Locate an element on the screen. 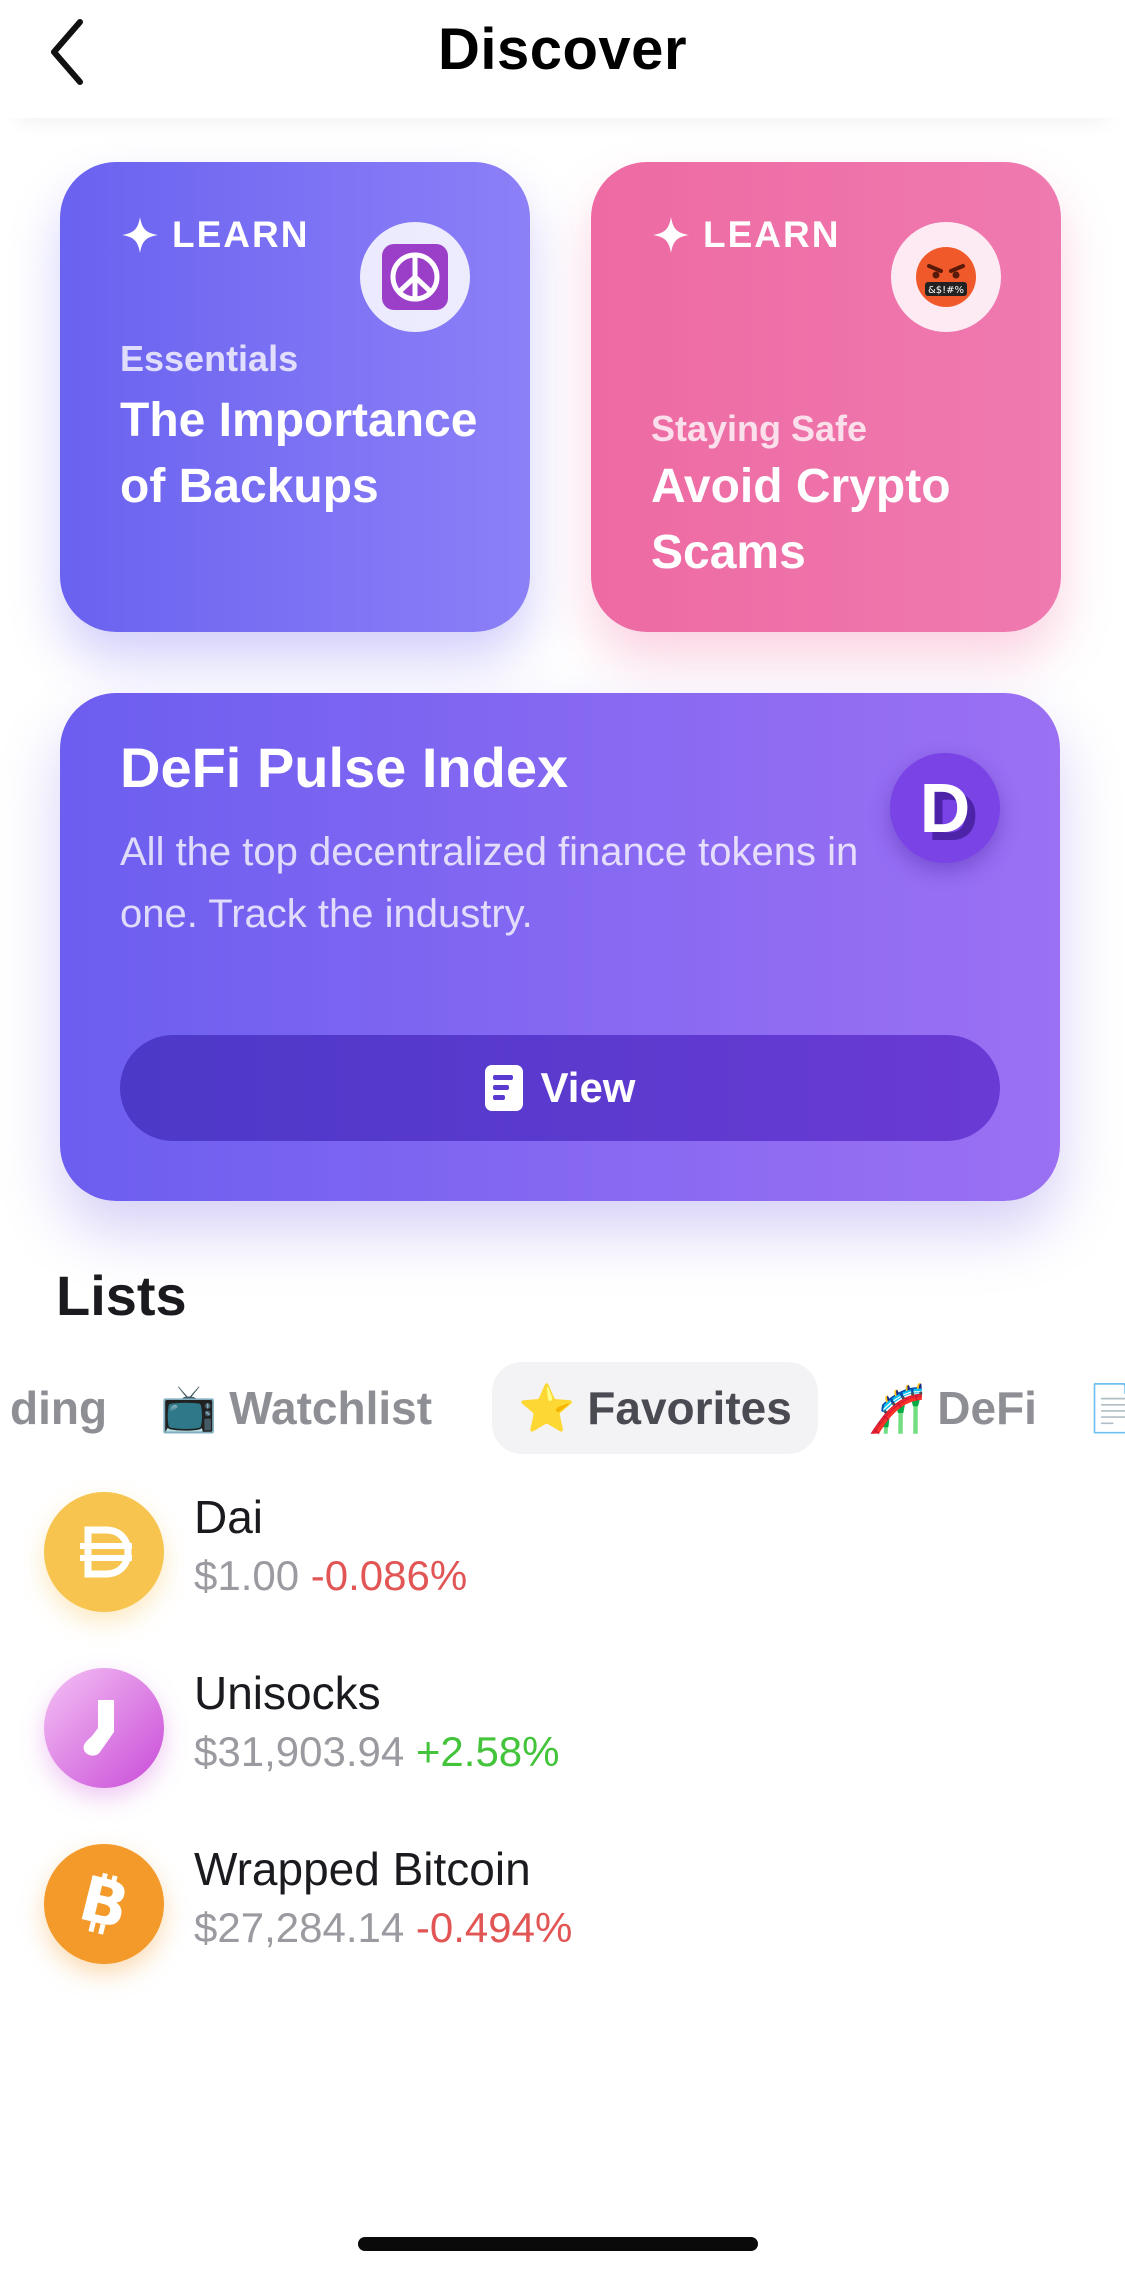 The image size is (1125, 2284). peace-emoji-badge is located at coordinates (415, 277).